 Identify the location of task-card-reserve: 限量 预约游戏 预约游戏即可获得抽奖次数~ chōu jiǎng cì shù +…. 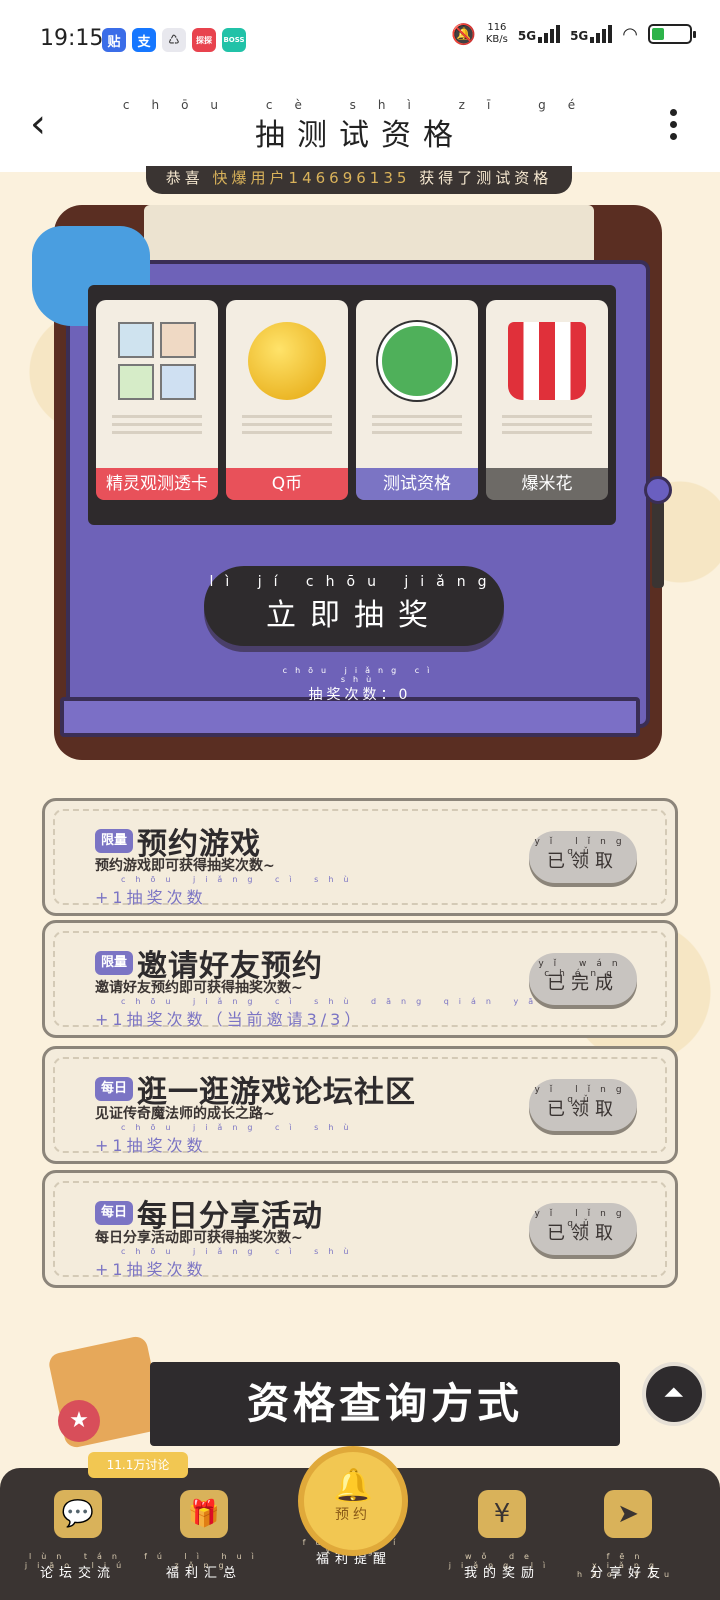
(360, 857).